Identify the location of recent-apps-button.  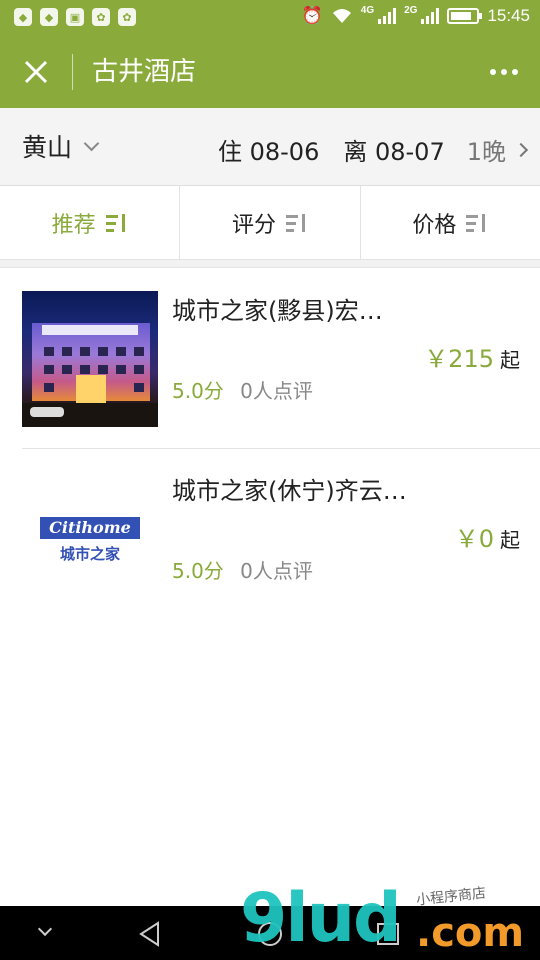
(388, 934).